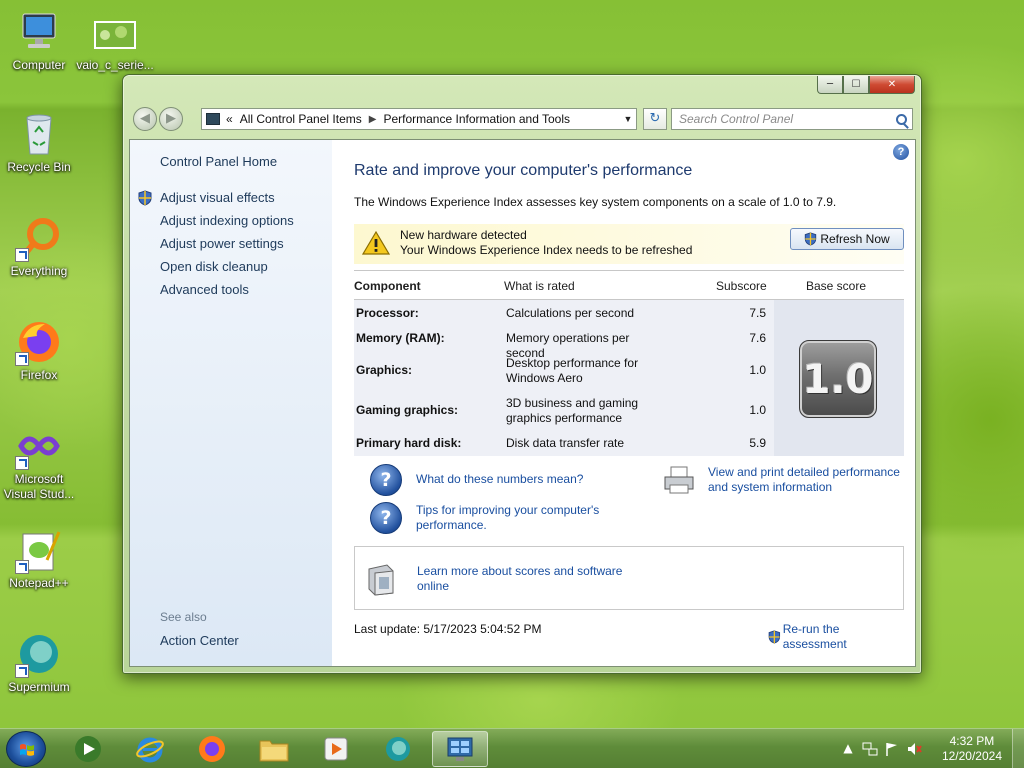 The width and height of the screenshot is (1024, 768). I want to click on desktop-icon-everything: Everything, so click(39, 246).